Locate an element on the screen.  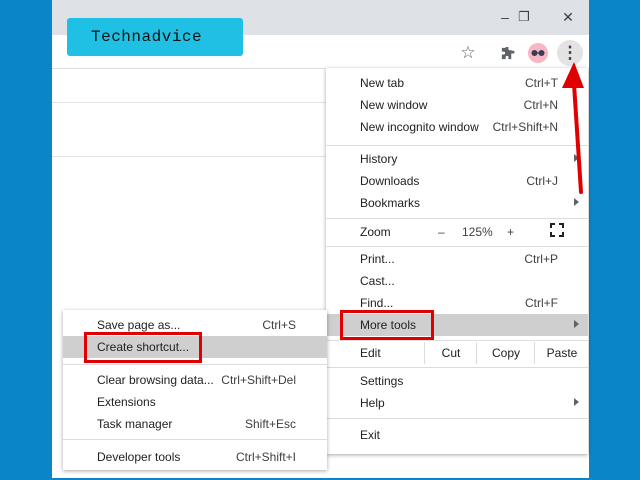
menu-item-label: Downloads is located at coordinates (390, 181).